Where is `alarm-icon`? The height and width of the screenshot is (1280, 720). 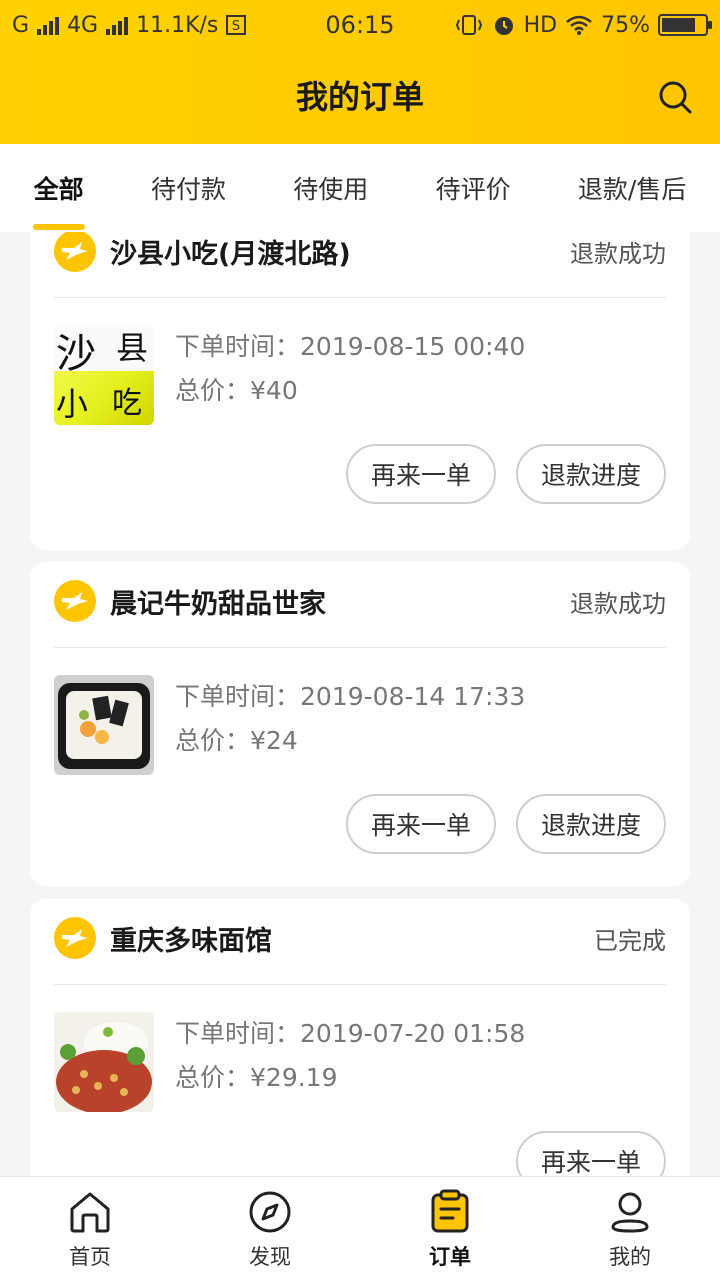
alarm-icon is located at coordinates (503, 26).